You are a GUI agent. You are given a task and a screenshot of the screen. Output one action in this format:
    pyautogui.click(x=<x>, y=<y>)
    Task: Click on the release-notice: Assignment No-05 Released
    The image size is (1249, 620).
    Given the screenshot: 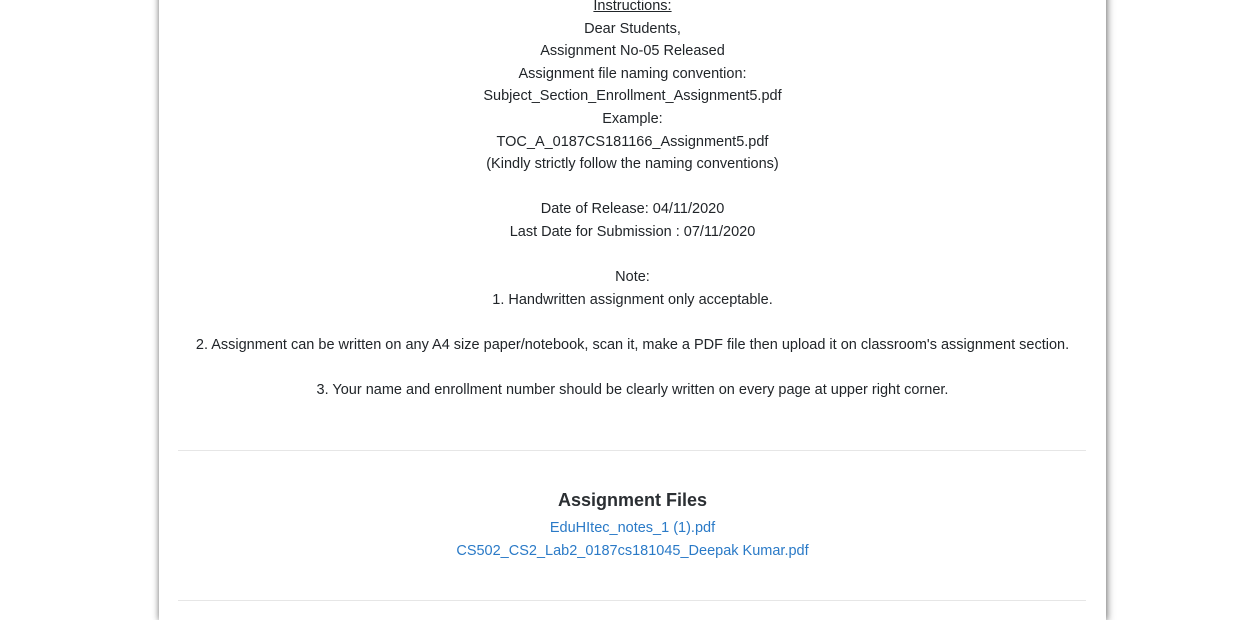 What is the action you would take?
    pyautogui.click(x=632, y=51)
    